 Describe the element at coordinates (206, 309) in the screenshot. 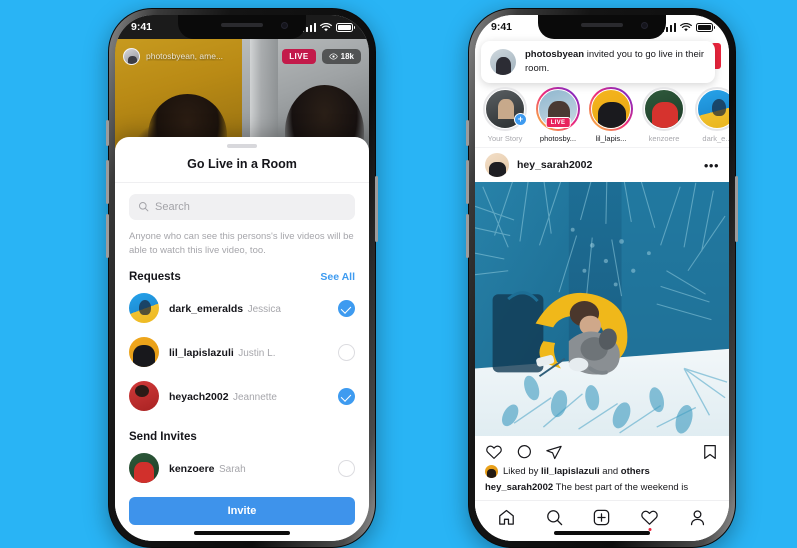

I see `username: dark_emeralds` at that location.